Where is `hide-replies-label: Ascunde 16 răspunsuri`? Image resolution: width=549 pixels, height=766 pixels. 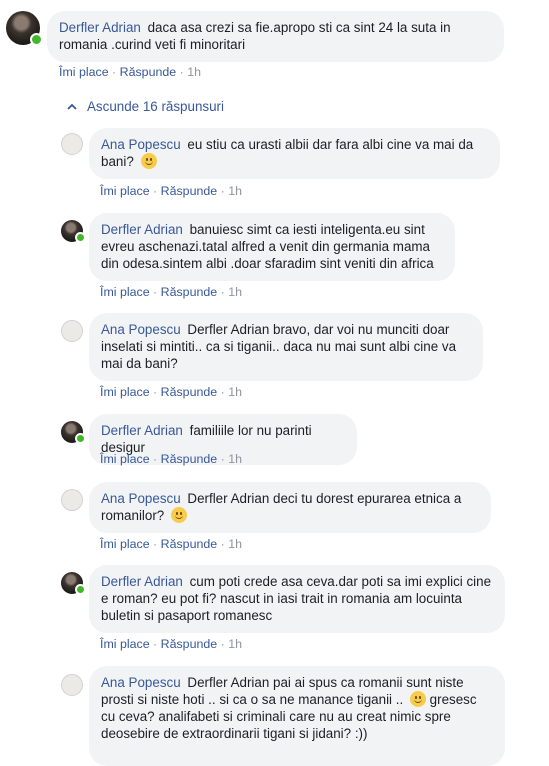 hide-replies-label: Ascunde 16 răspunsuri is located at coordinates (155, 106).